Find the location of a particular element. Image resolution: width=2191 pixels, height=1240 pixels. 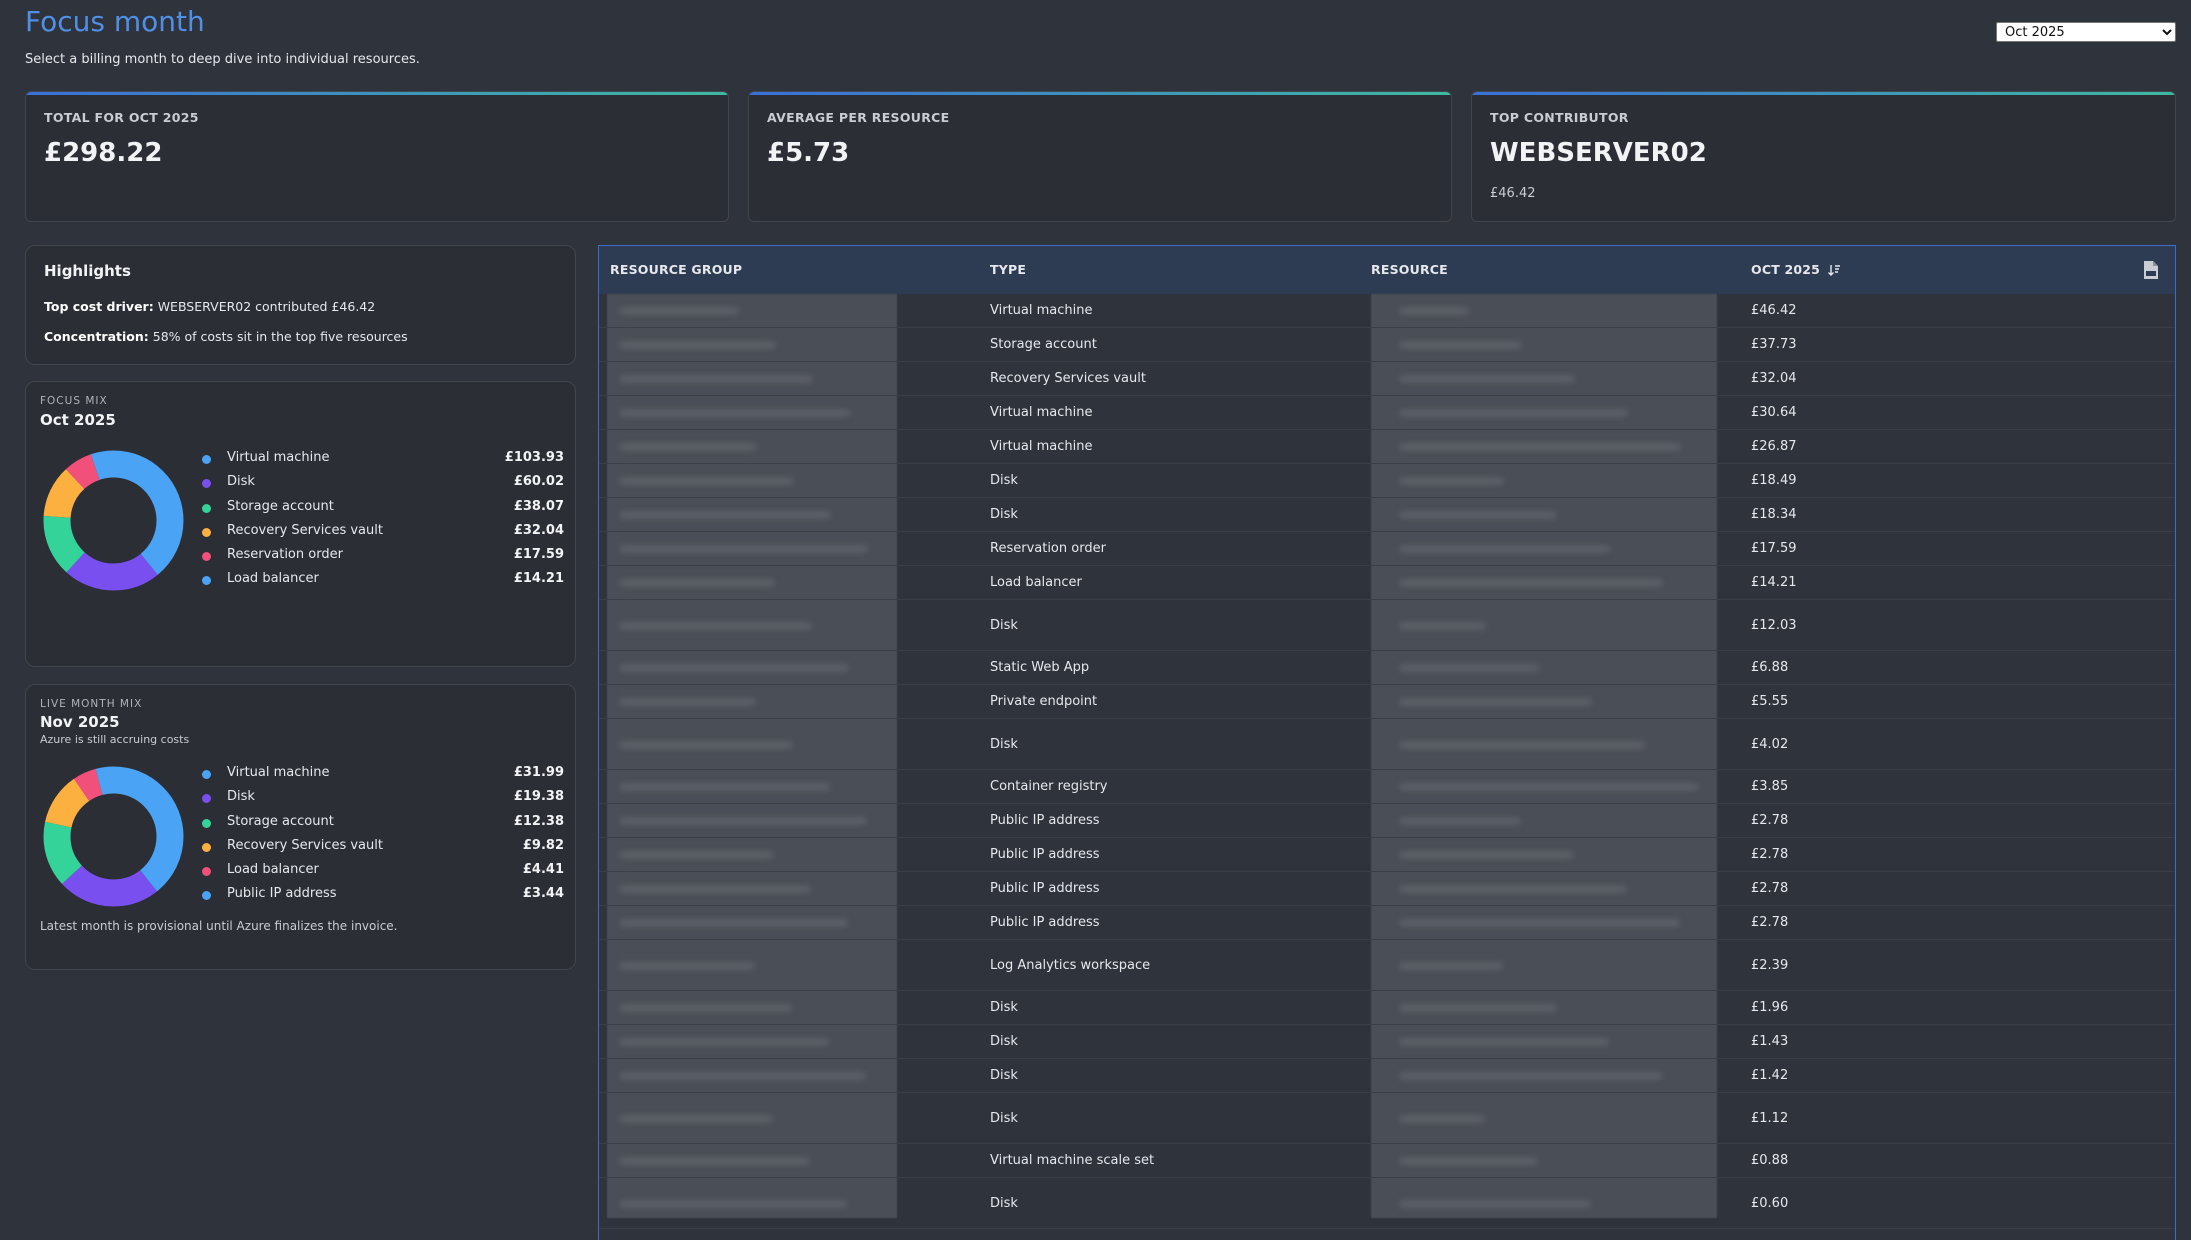

legend-value: £60.02 is located at coordinates (538, 482).